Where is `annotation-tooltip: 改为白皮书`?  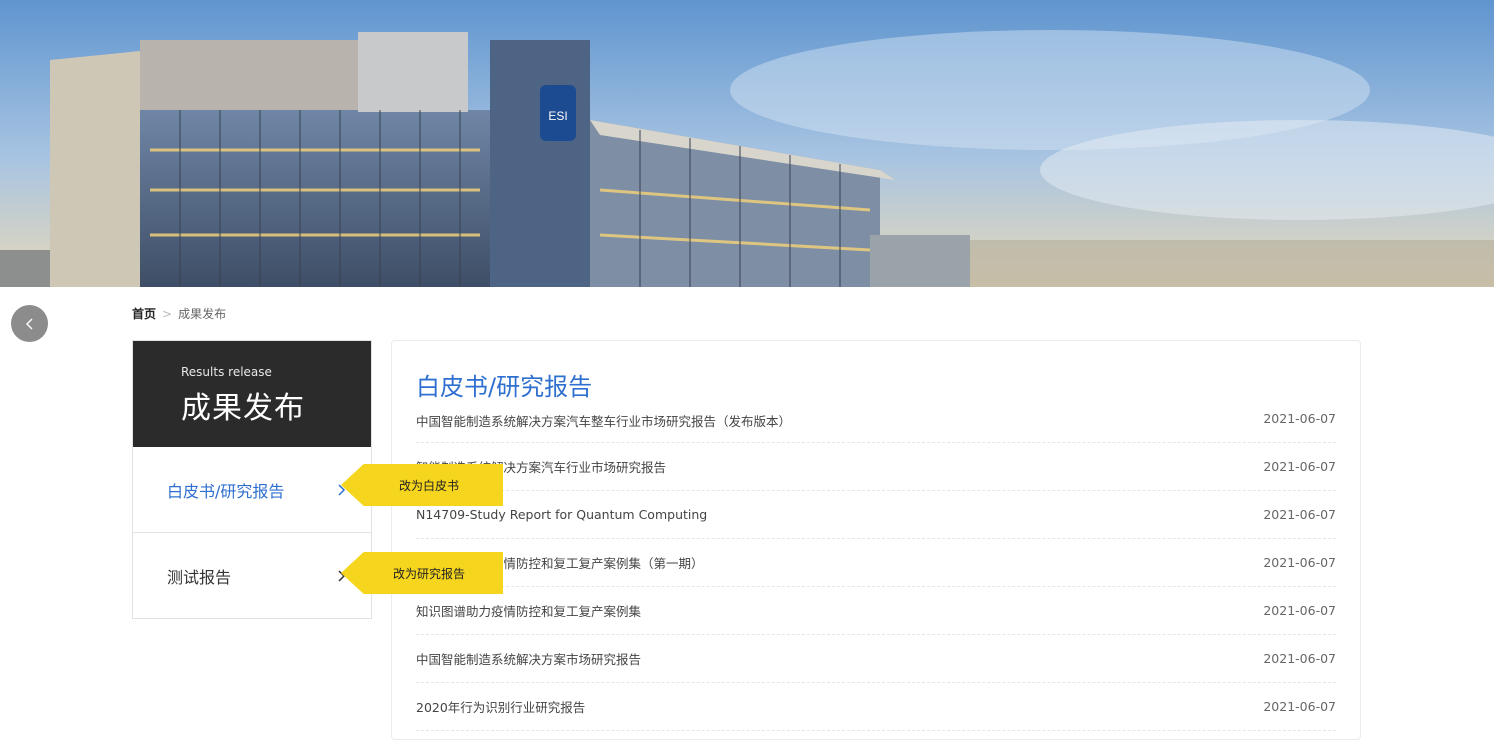 annotation-tooltip: 改为白皮书 is located at coordinates (422, 485).